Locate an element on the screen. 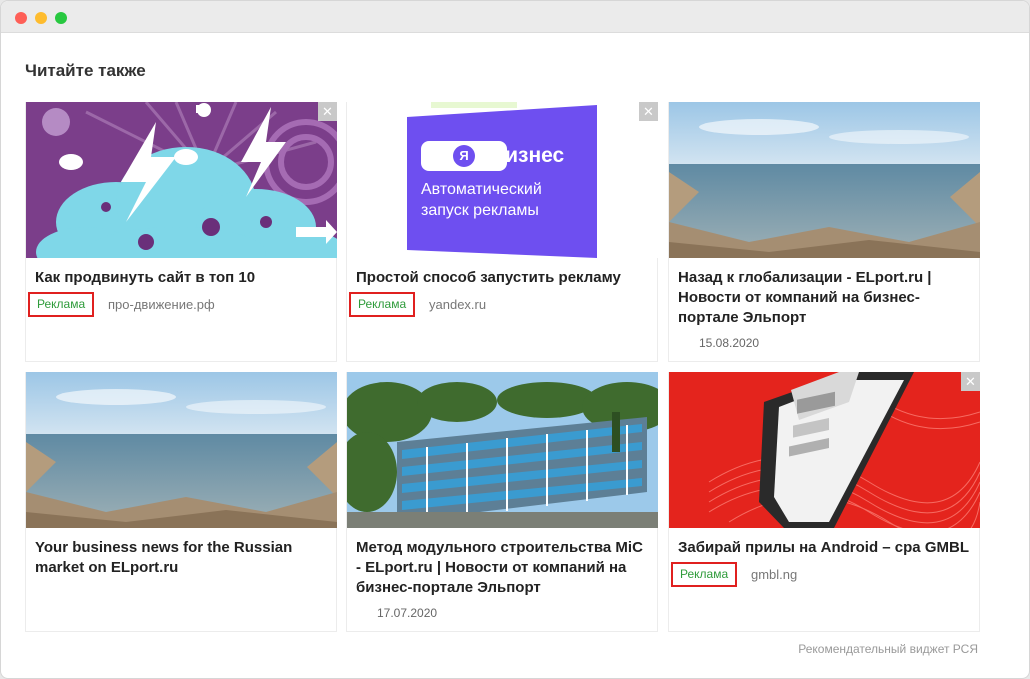  widget-footer: Рекомендательный виджет РСЯ is located at coordinates (888, 649).